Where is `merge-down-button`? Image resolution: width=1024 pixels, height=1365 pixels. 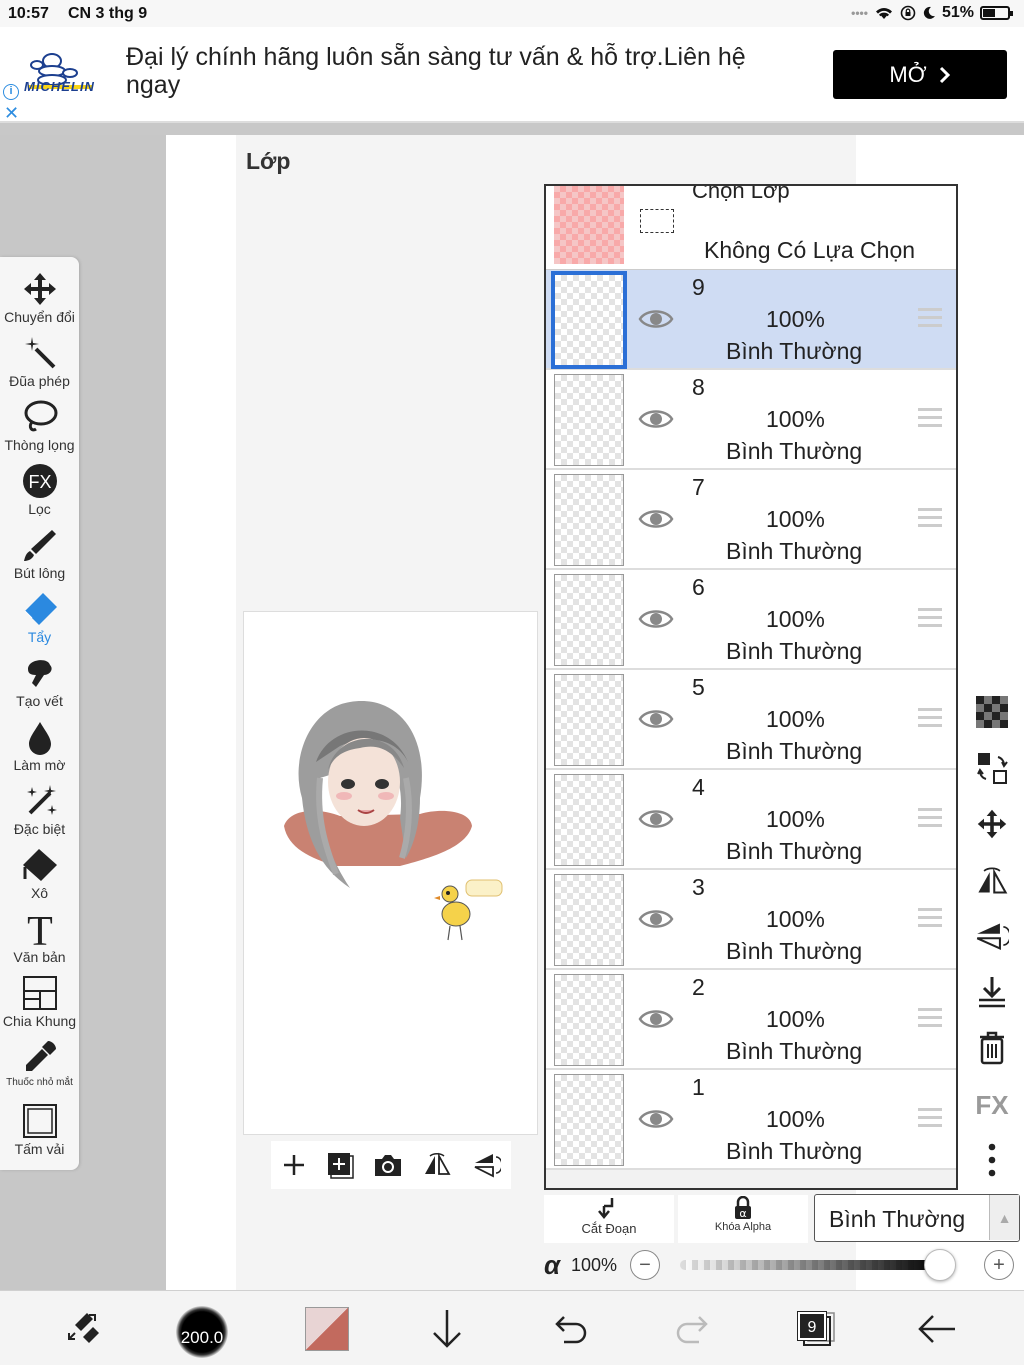 merge-down-button is located at coordinates (992, 992).